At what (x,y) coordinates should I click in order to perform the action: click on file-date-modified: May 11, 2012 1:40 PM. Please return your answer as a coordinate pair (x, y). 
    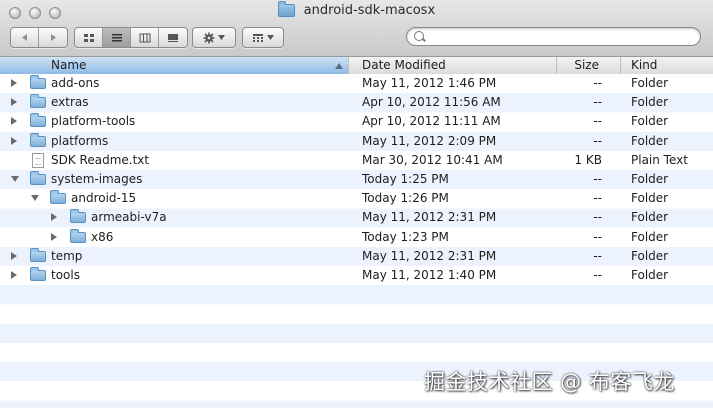
    Looking at the image, I should click on (429, 275).